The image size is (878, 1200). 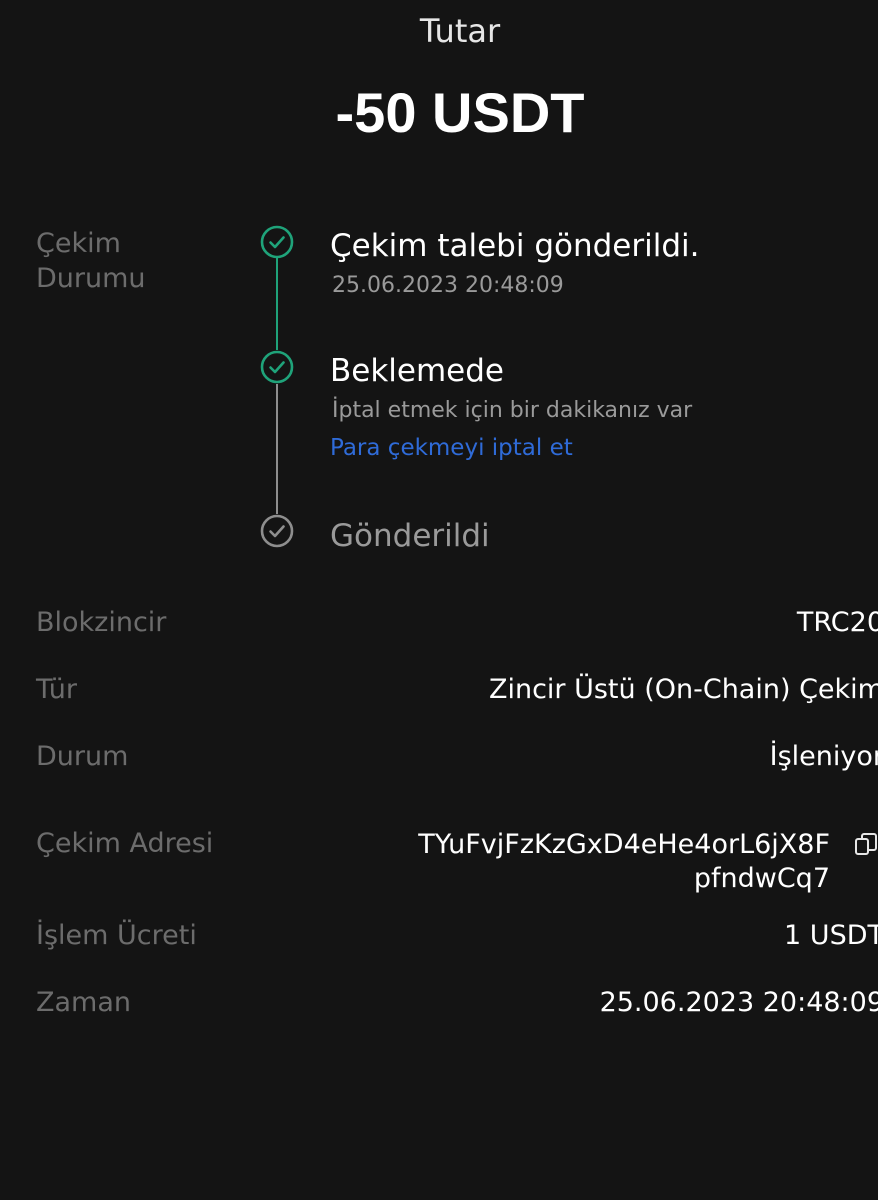 I want to click on withdrawal-status-label-line2: Durumu, so click(x=91, y=278).